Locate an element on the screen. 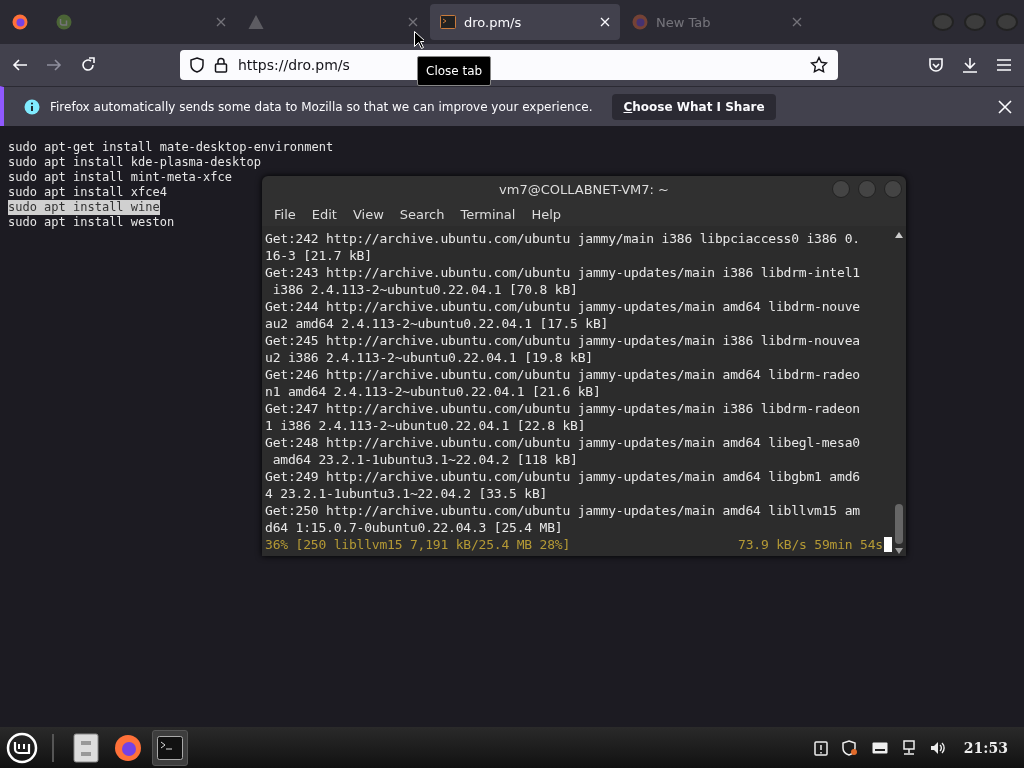  code-line: sudo apt install kde-plasma-desktop is located at coordinates (134, 162).